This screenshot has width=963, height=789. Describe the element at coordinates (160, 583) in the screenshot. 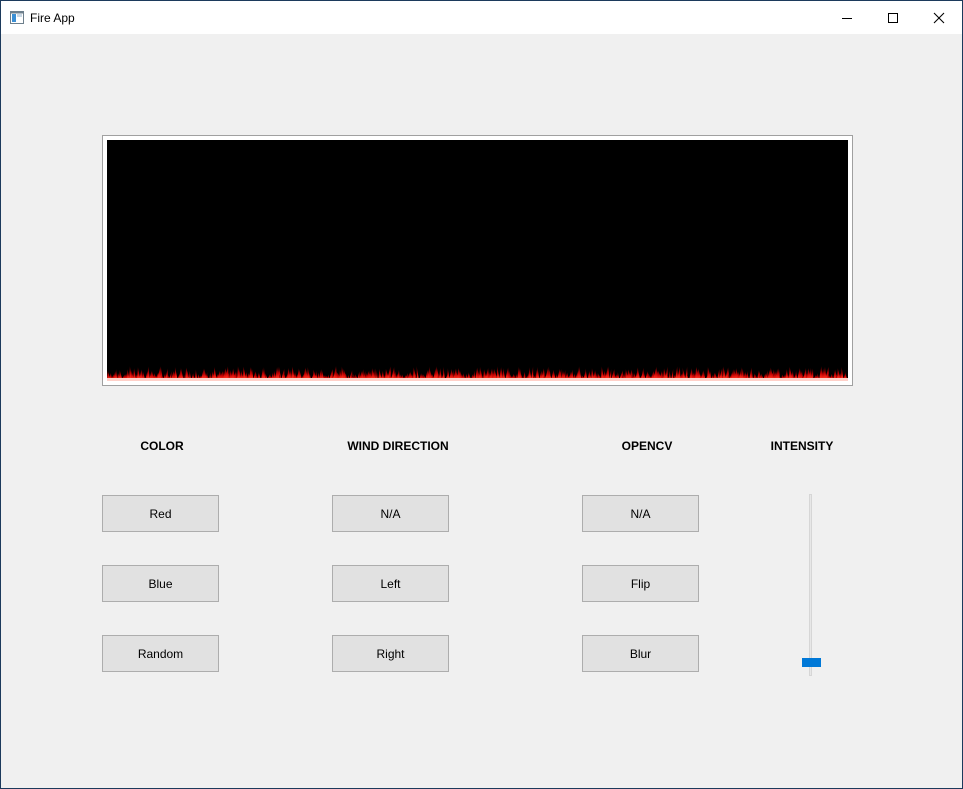

I see `color-blue-button: Blue` at that location.